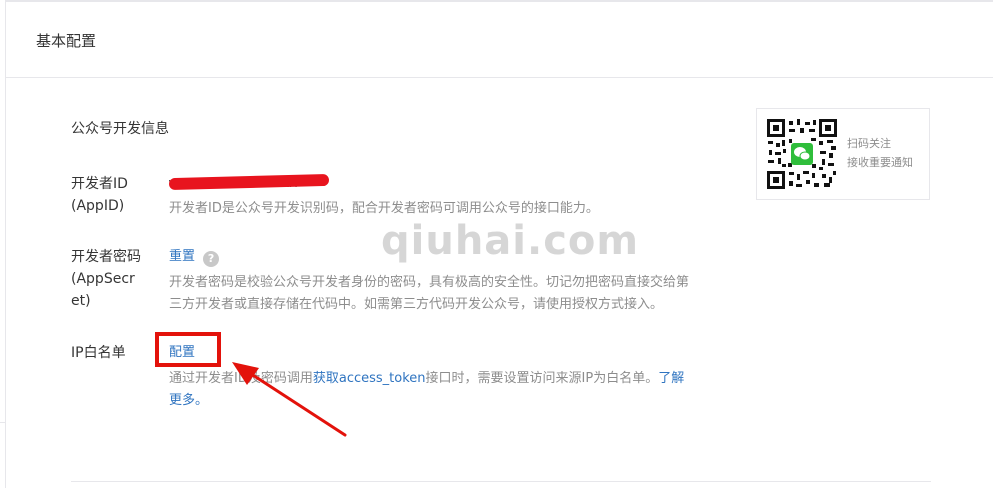 The width and height of the screenshot is (993, 488). I want to click on secret-label-line3: et), so click(81, 301).